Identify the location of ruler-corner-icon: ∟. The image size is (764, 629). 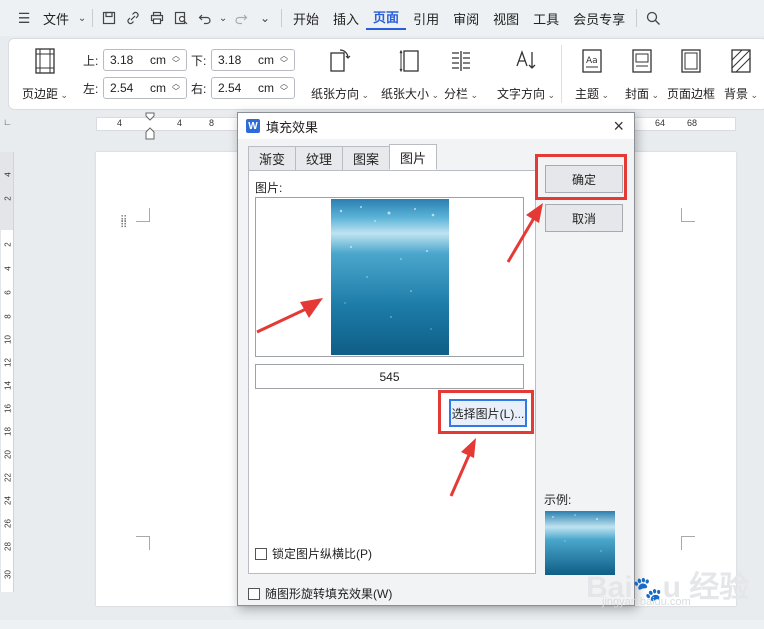
(7, 122).